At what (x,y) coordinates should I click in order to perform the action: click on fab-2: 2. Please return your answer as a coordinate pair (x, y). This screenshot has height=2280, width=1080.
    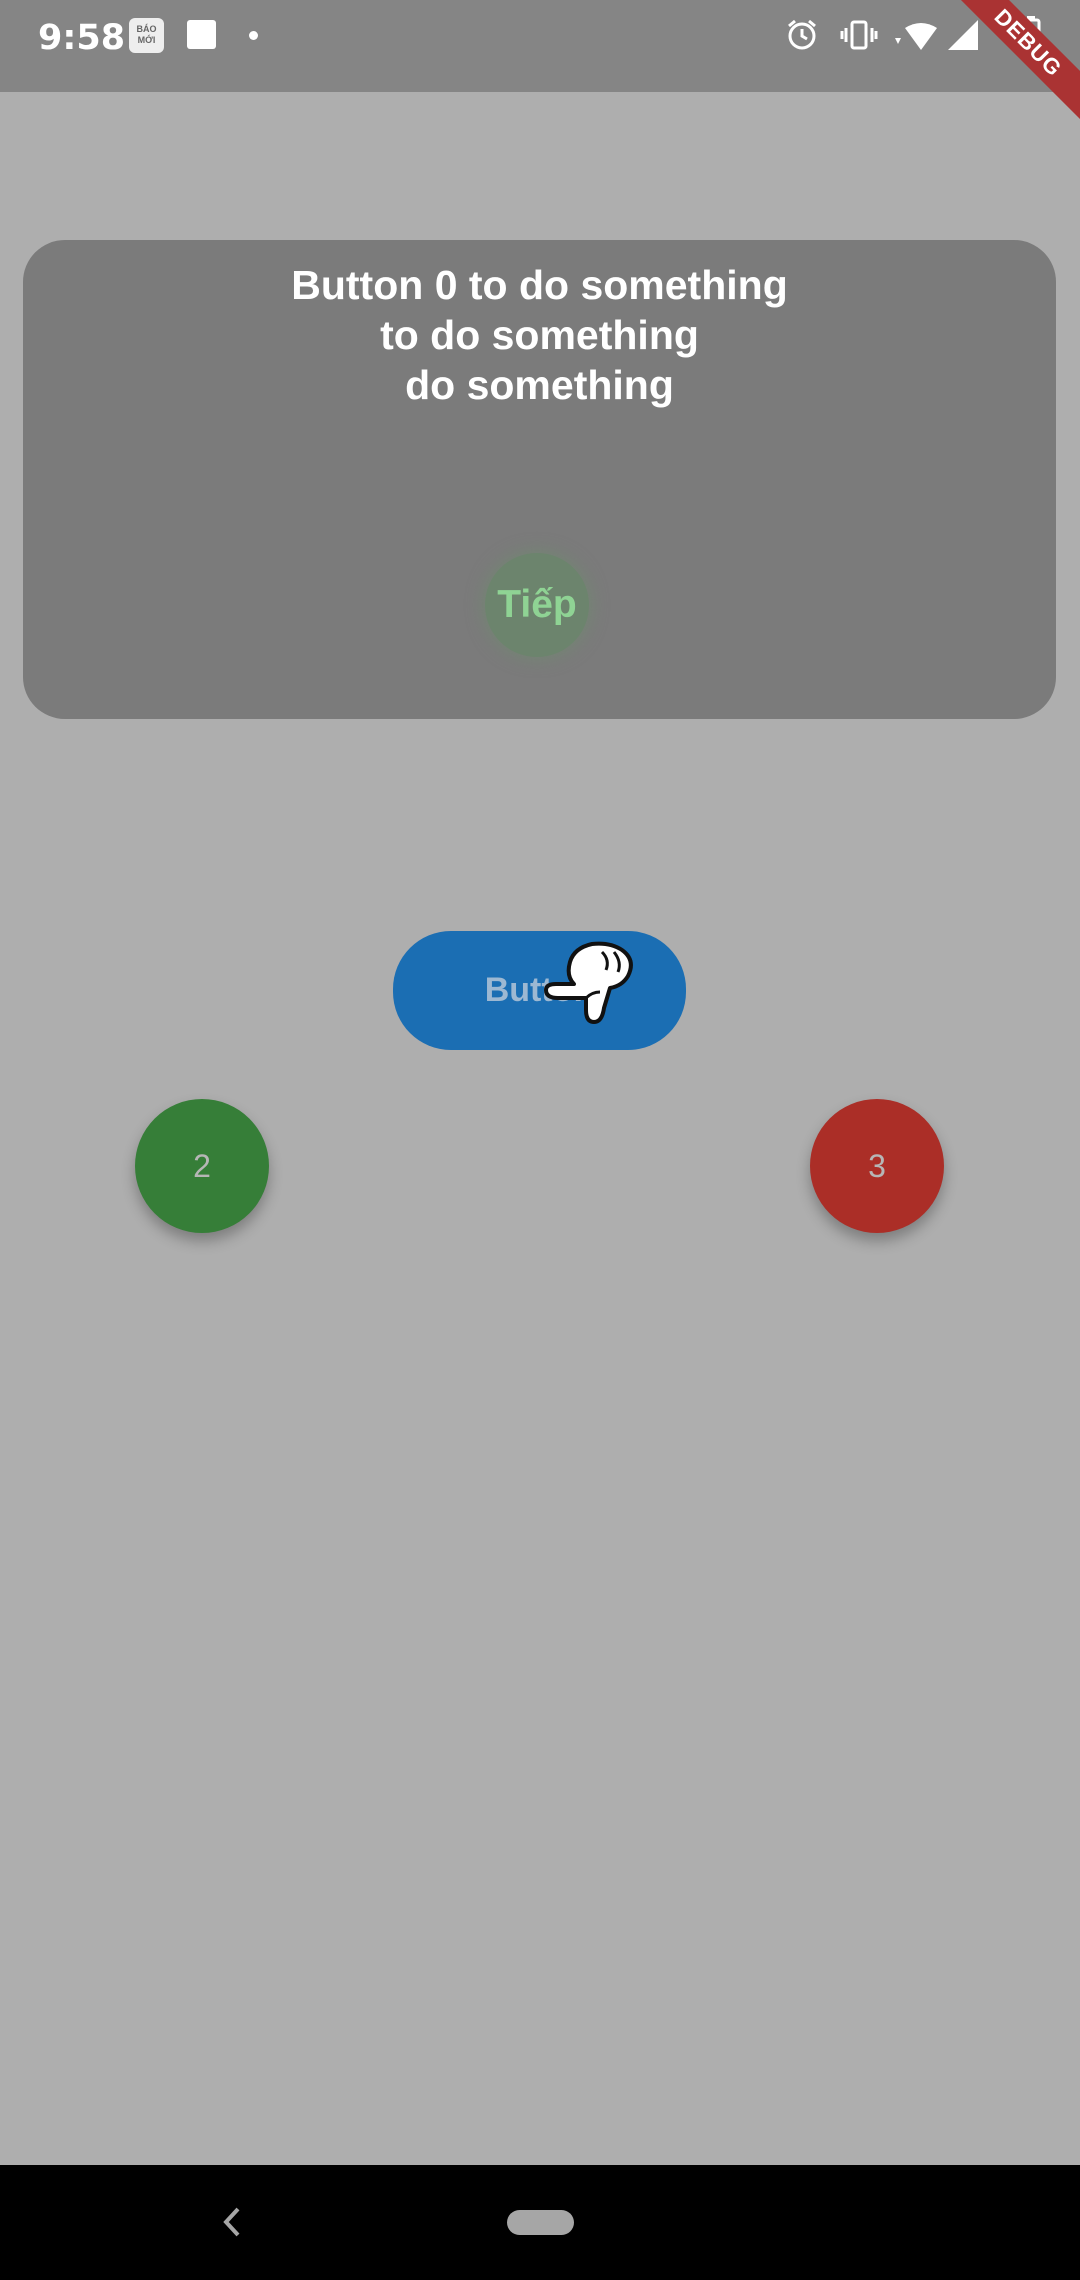
    Looking at the image, I should click on (202, 1166).